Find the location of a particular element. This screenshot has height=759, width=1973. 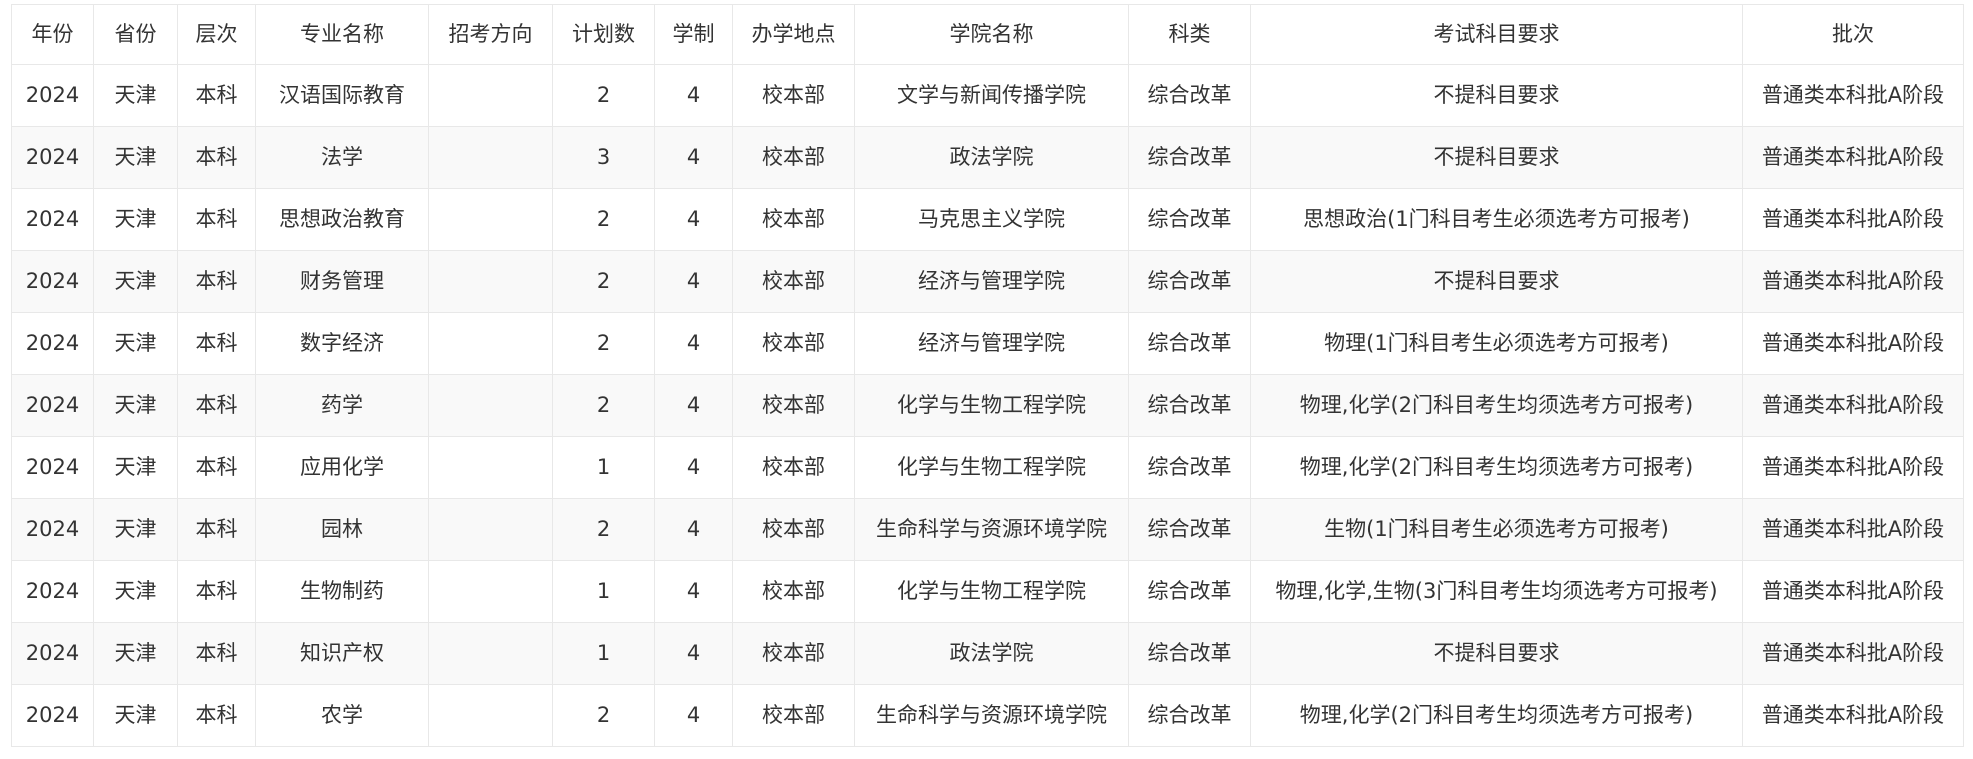

header-batch: 批次 is located at coordinates (1853, 34).